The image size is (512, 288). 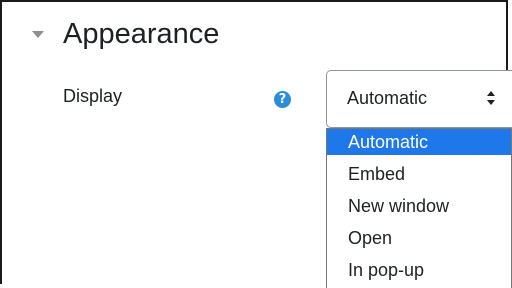 What do you see at coordinates (419, 270) in the screenshot?
I see `option-in-pop-up: In pop-up` at bounding box center [419, 270].